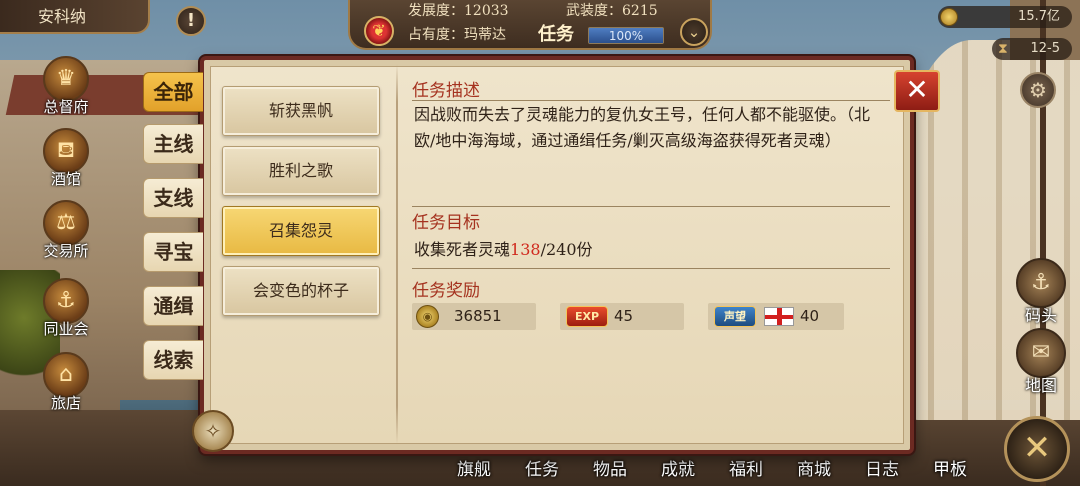  I want to click on reputation-badge-icon: 声望, so click(735, 316).